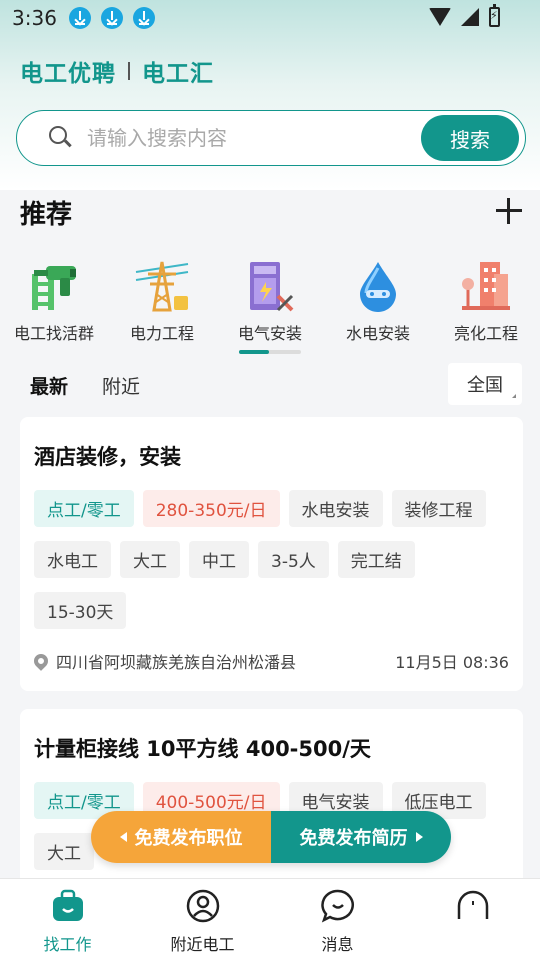 This screenshot has height=960, width=540. I want to click on category-item-power: 电力工程, so click(162, 308).